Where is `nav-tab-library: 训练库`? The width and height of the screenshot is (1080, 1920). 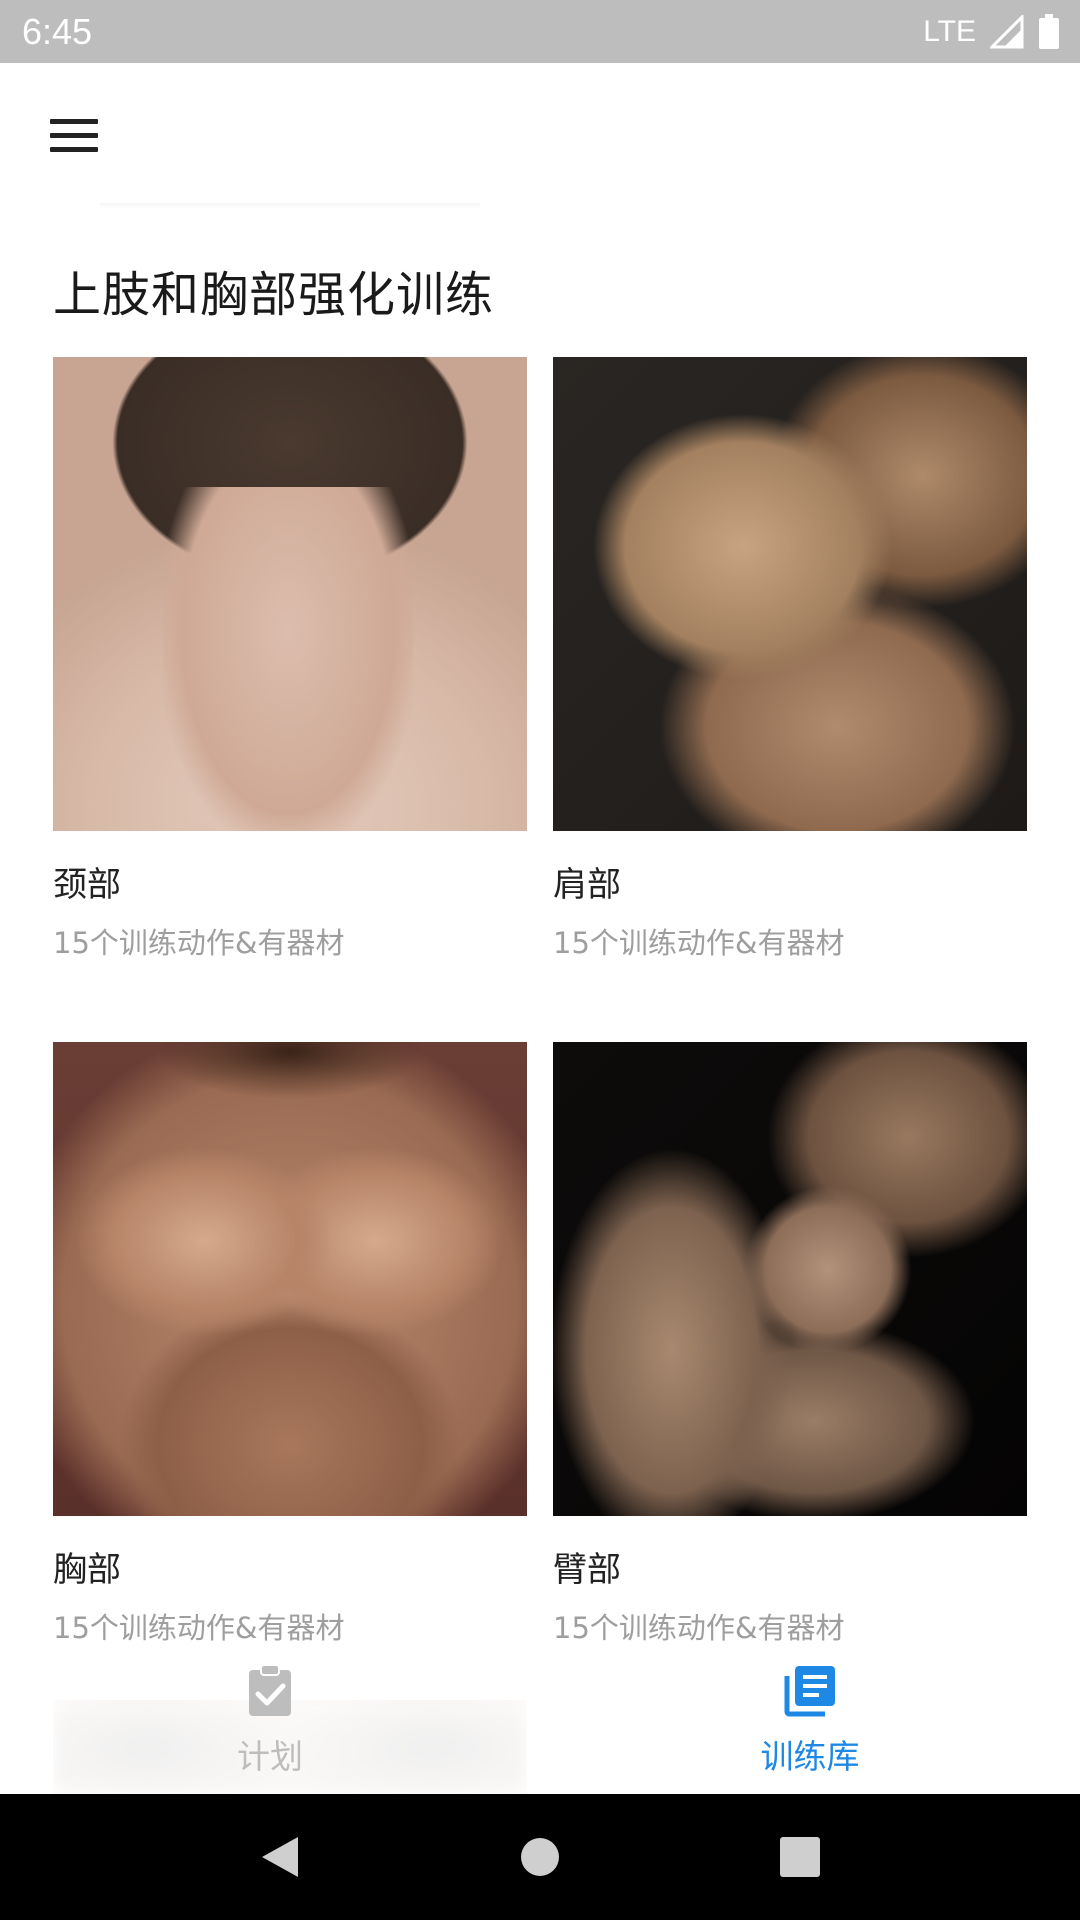
nav-tab-library: 训练库 is located at coordinates (810, 1723).